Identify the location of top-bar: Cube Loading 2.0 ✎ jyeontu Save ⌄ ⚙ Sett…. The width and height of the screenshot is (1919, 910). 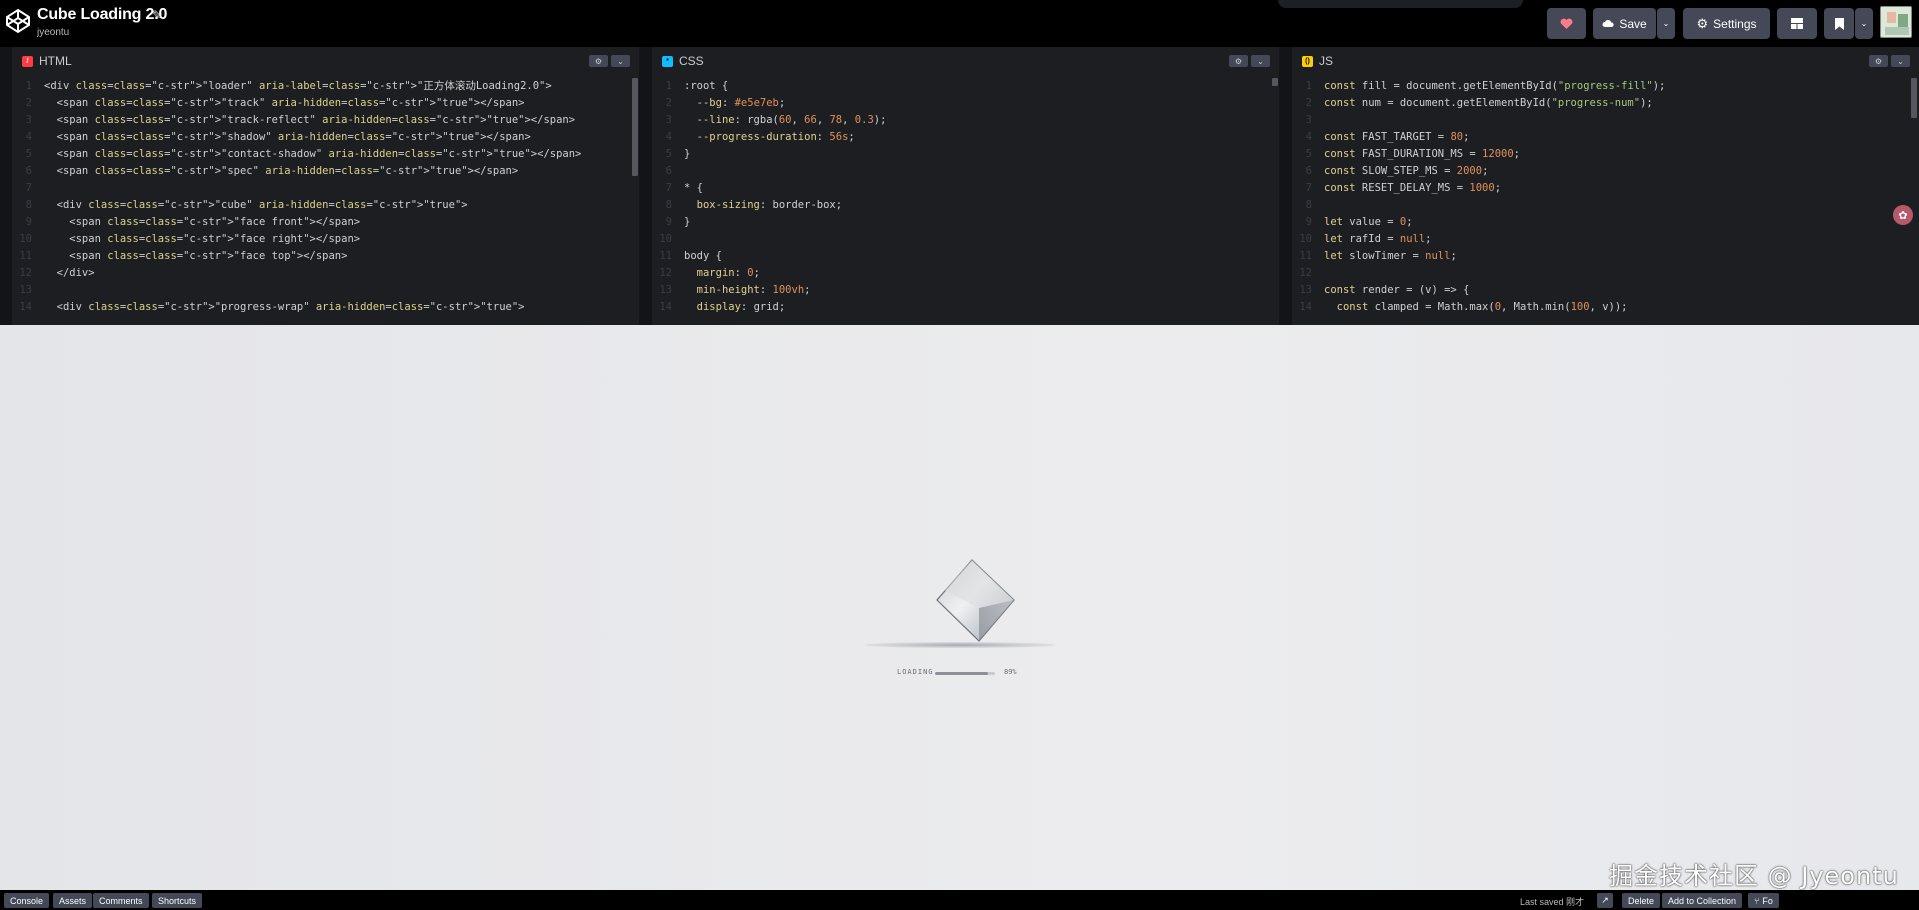
(959, 23).